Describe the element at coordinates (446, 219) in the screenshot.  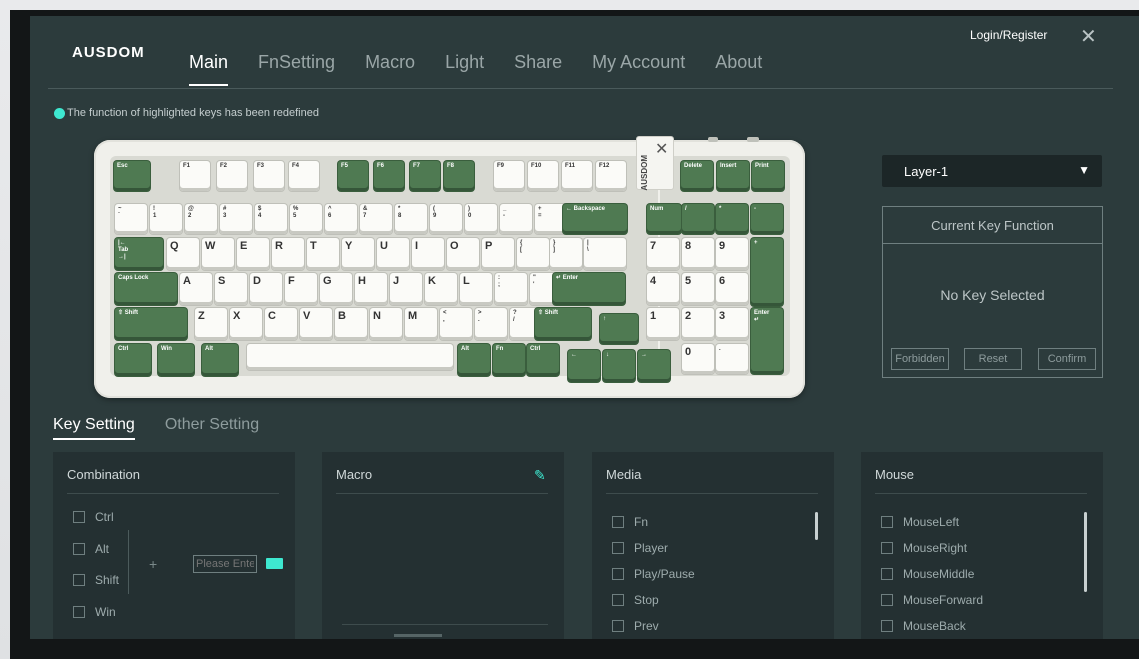
I see `keyboard-key: ( 9` at that location.